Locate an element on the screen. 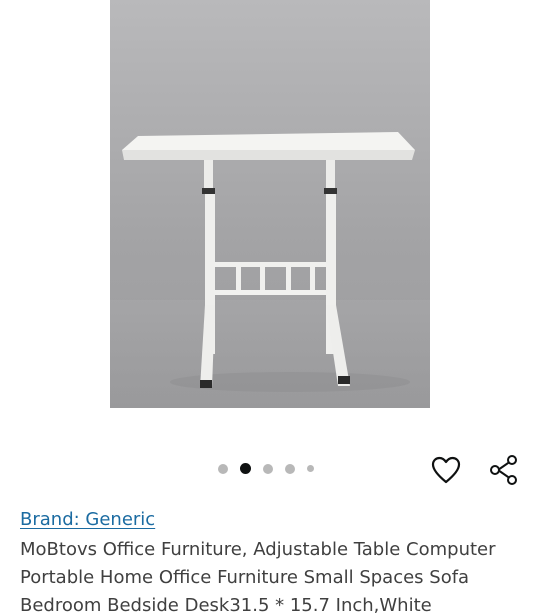 This screenshot has height=616, width=540. share-button is located at coordinates (504, 470).